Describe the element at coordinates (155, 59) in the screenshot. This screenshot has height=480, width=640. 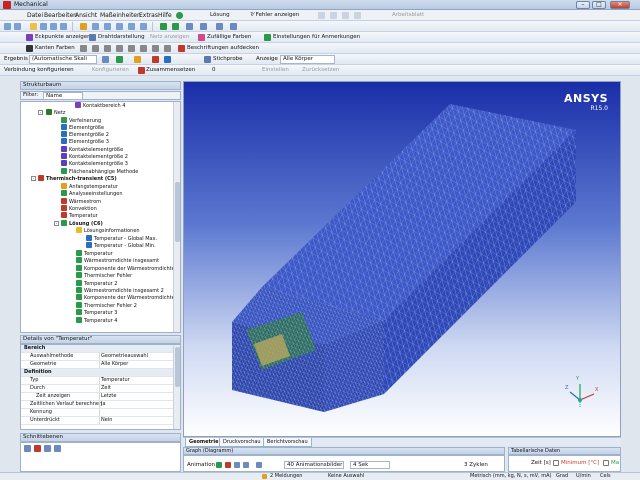
I see `max-icon` at that location.